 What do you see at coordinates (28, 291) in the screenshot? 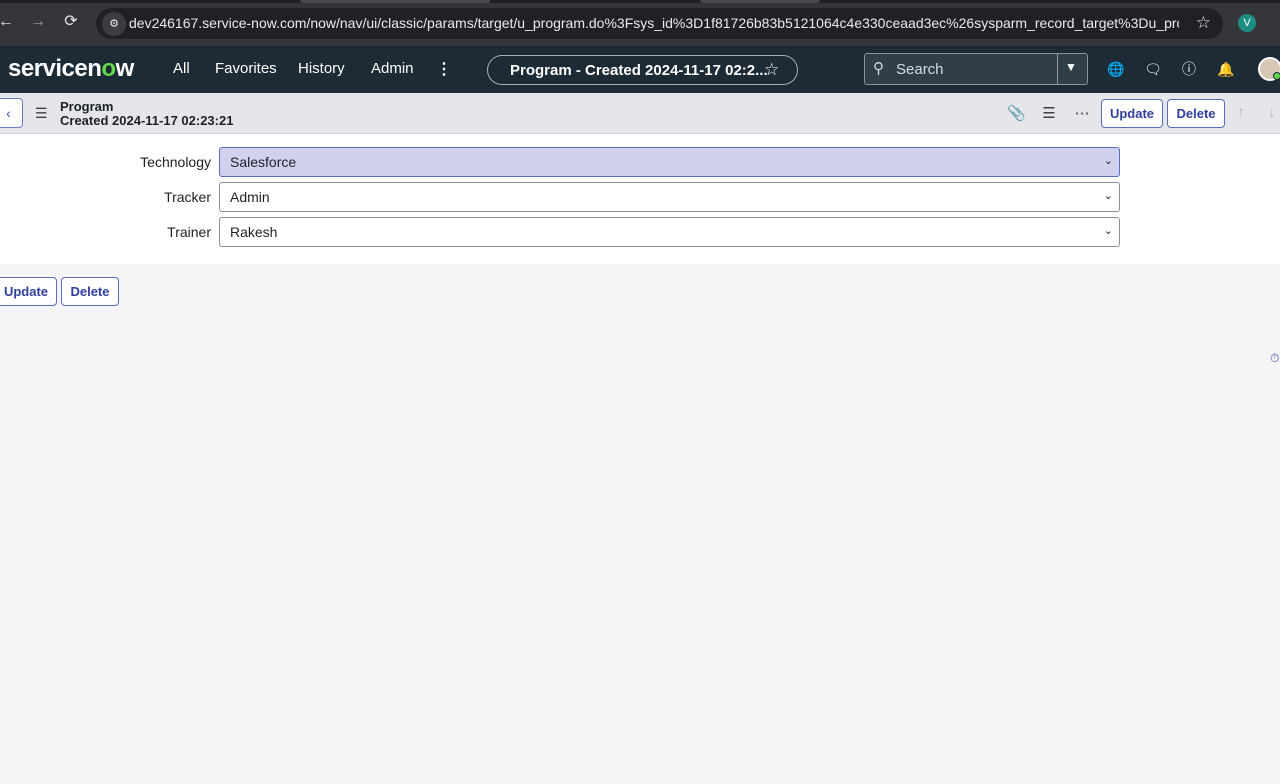
I see `bottom-update-button: Update` at bounding box center [28, 291].